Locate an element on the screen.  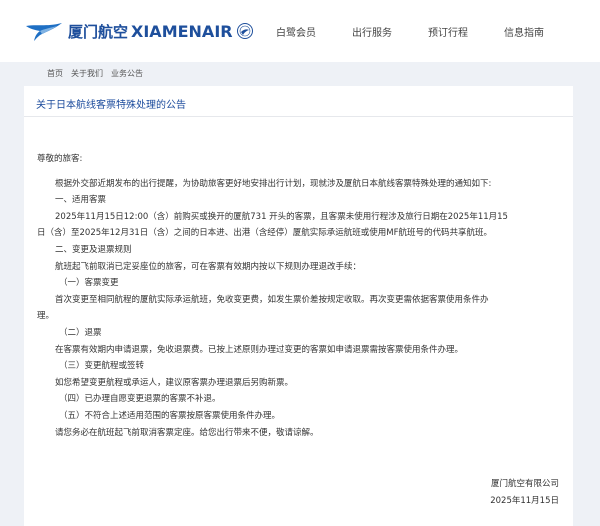
page-title: 关于日本航线客票特殊处理的公告 is located at coordinates (111, 105).